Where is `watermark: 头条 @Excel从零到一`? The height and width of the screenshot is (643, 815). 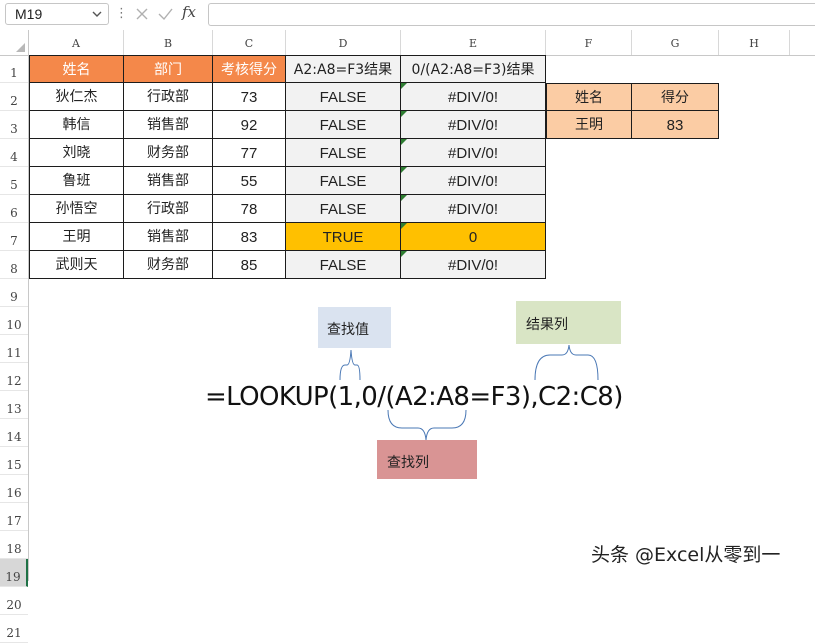 watermark: 头条 @Excel从零到一 is located at coordinates (686, 555).